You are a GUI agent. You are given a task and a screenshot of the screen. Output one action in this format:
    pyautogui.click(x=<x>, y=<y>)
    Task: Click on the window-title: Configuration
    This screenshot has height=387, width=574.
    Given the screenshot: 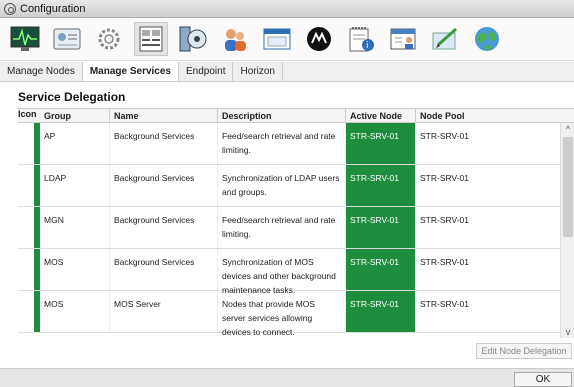 What is the action you would take?
    pyautogui.click(x=53, y=8)
    